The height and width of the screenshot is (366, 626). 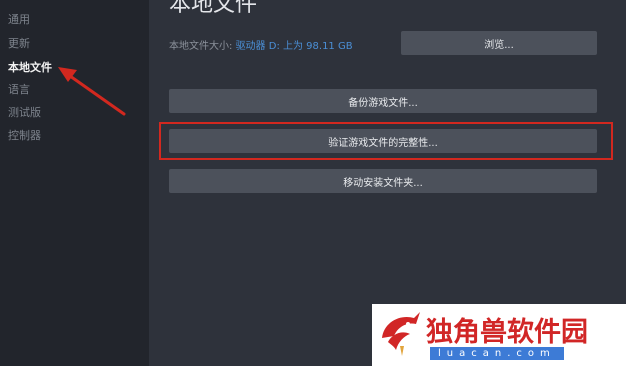 What do you see at coordinates (19, 89) in the screenshot?
I see `sidebar-item-language: 语言` at bounding box center [19, 89].